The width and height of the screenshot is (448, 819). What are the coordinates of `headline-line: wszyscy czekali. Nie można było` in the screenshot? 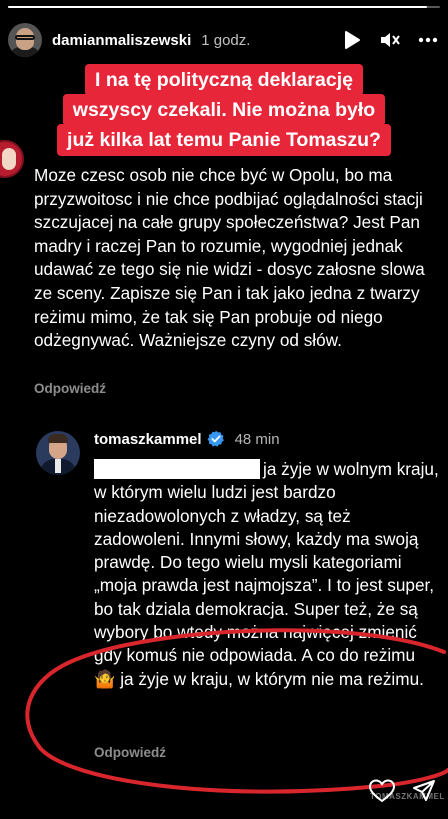 It's located at (224, 110).